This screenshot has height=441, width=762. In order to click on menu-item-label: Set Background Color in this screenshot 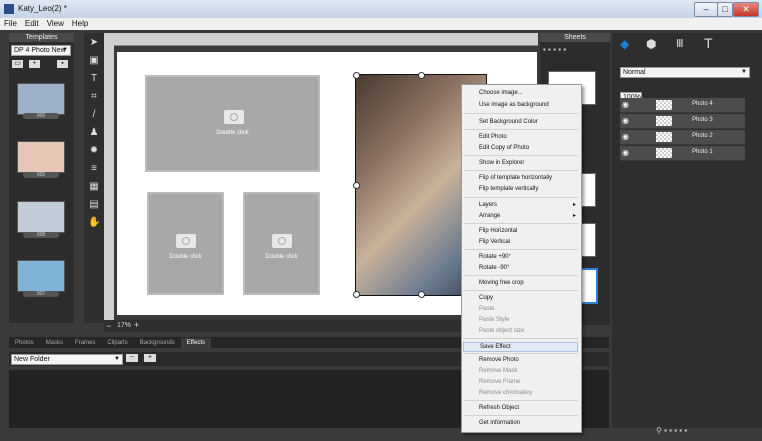, I will do `click(508, 122)`.